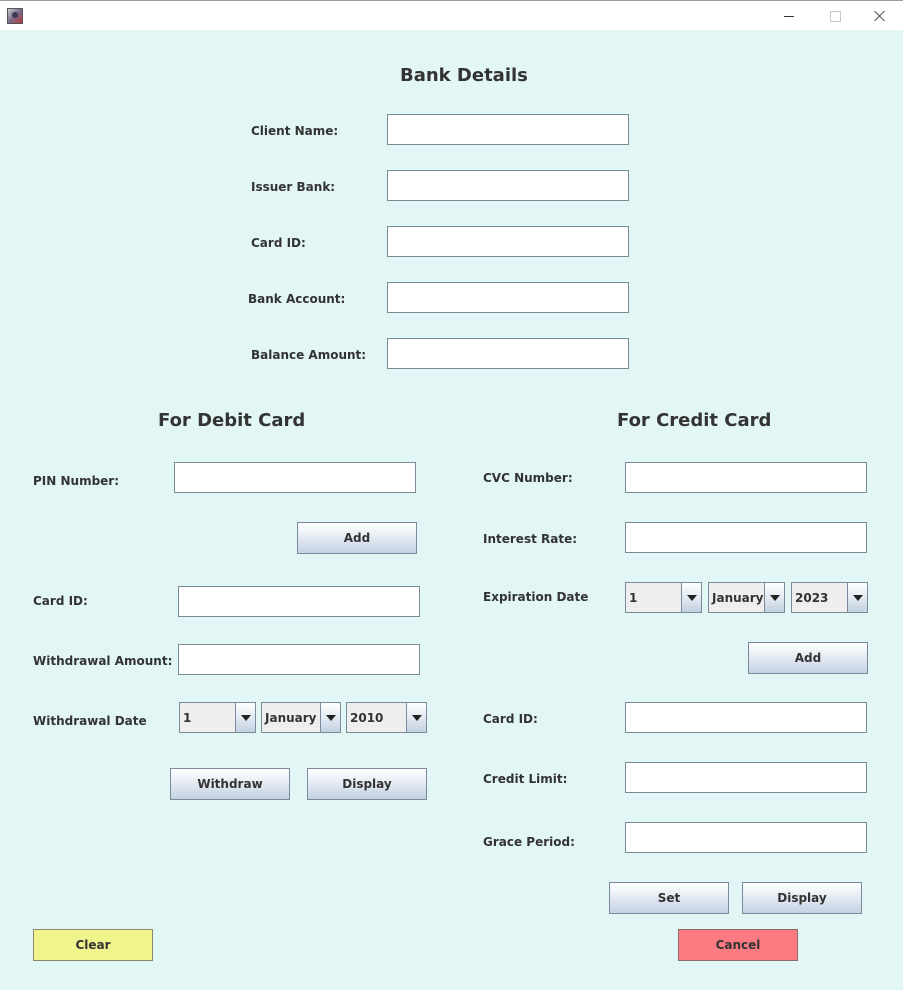 The image size is (903, 990). Describe the element at coordinates (508, 185) in the screenshot. I see `issuer-bank-field` at that location.